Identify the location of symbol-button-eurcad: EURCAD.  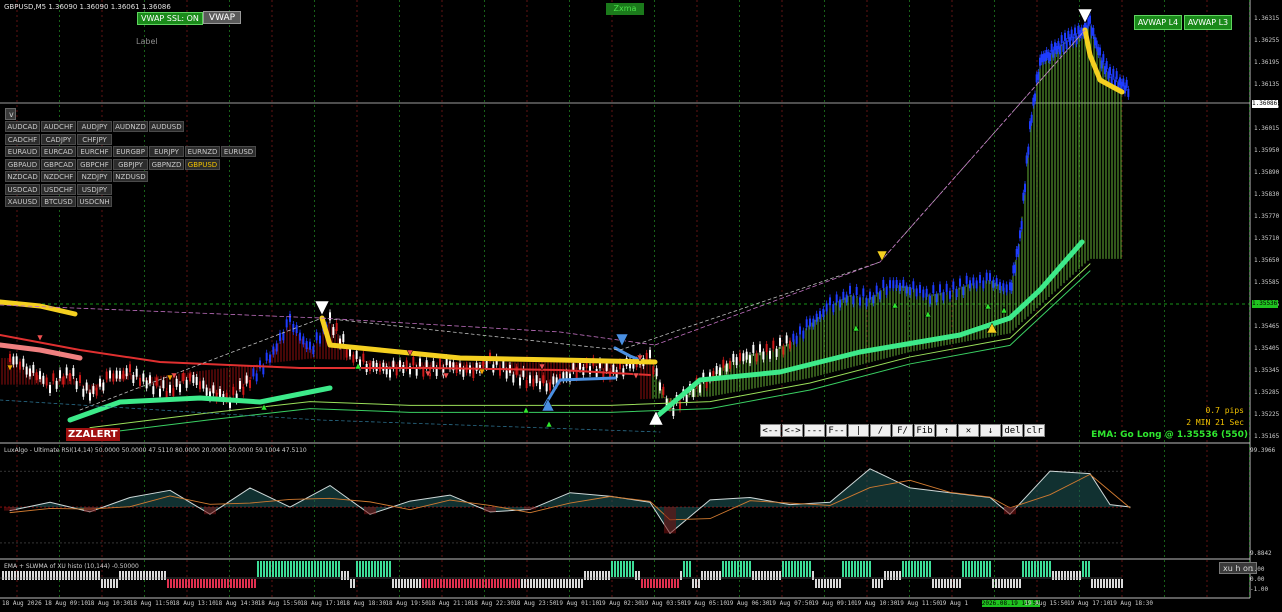
(58, 151).